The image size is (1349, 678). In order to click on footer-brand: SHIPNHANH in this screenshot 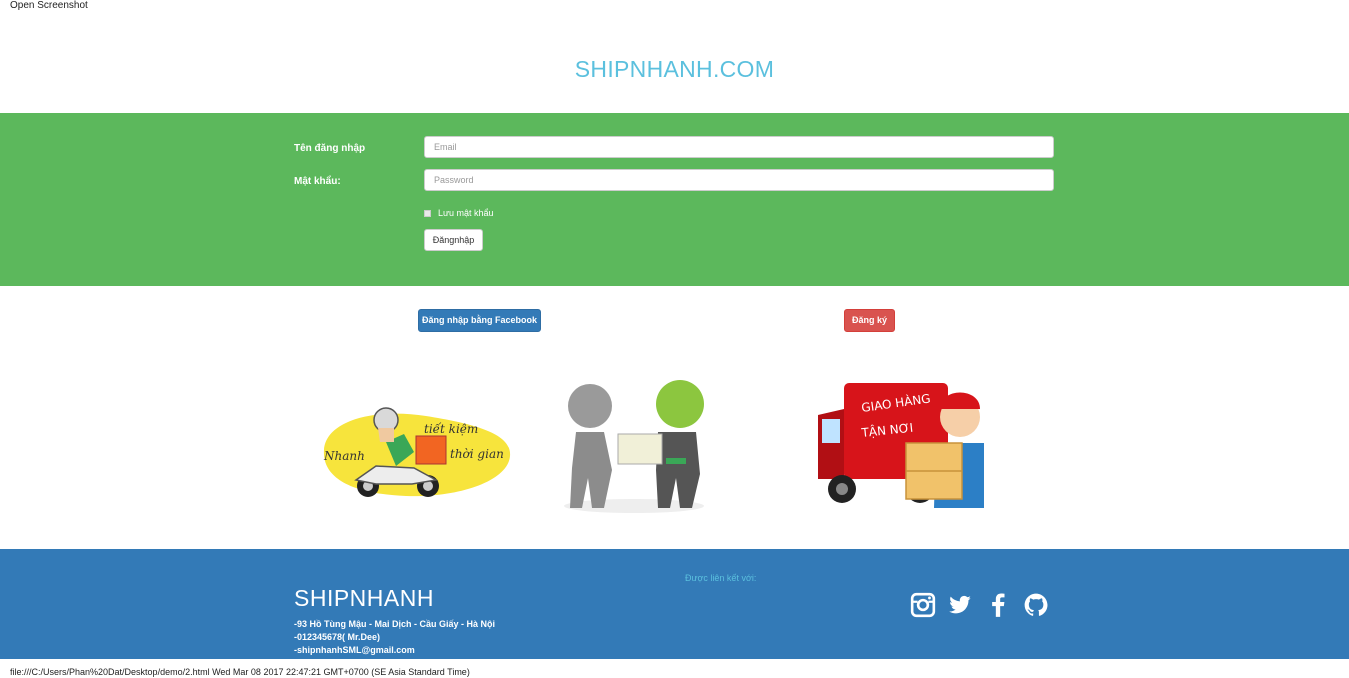, I will do `click(364, 598)`.